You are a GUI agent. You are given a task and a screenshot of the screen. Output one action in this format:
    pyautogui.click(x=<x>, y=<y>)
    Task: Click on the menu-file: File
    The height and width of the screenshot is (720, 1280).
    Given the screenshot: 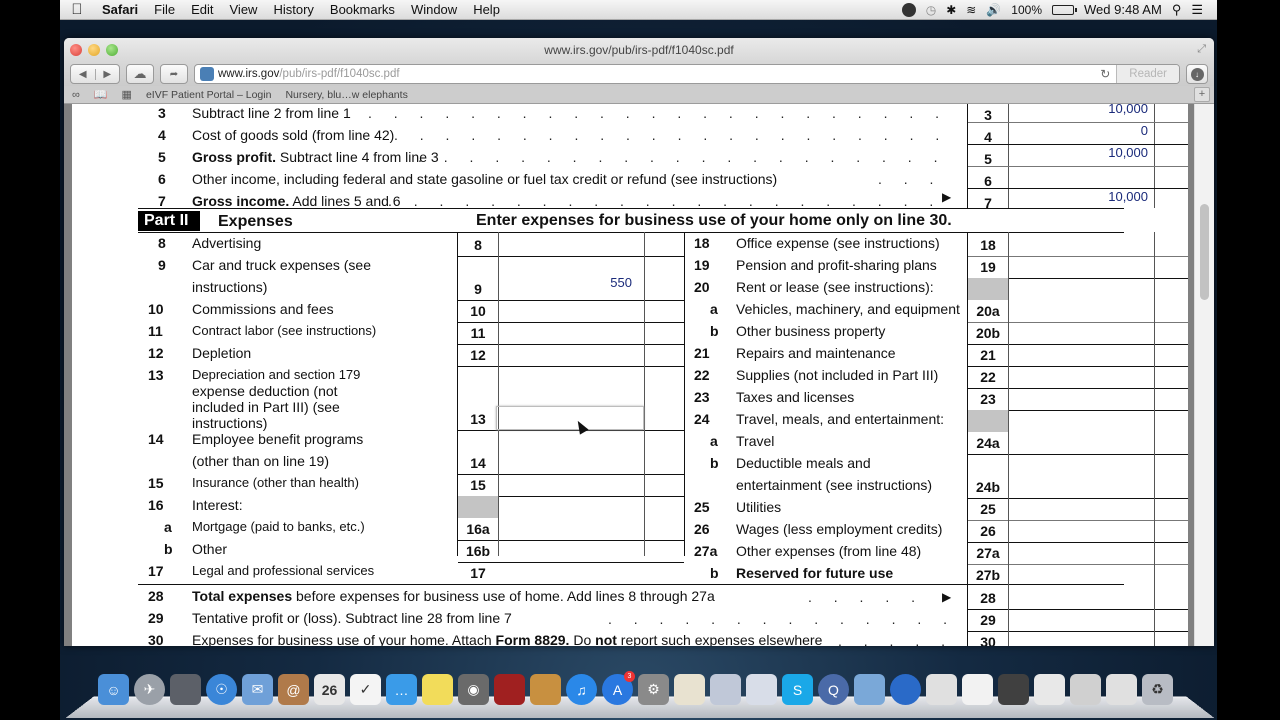 What is the action you would take?
    pyautogui.click(x=164, y=9)
    